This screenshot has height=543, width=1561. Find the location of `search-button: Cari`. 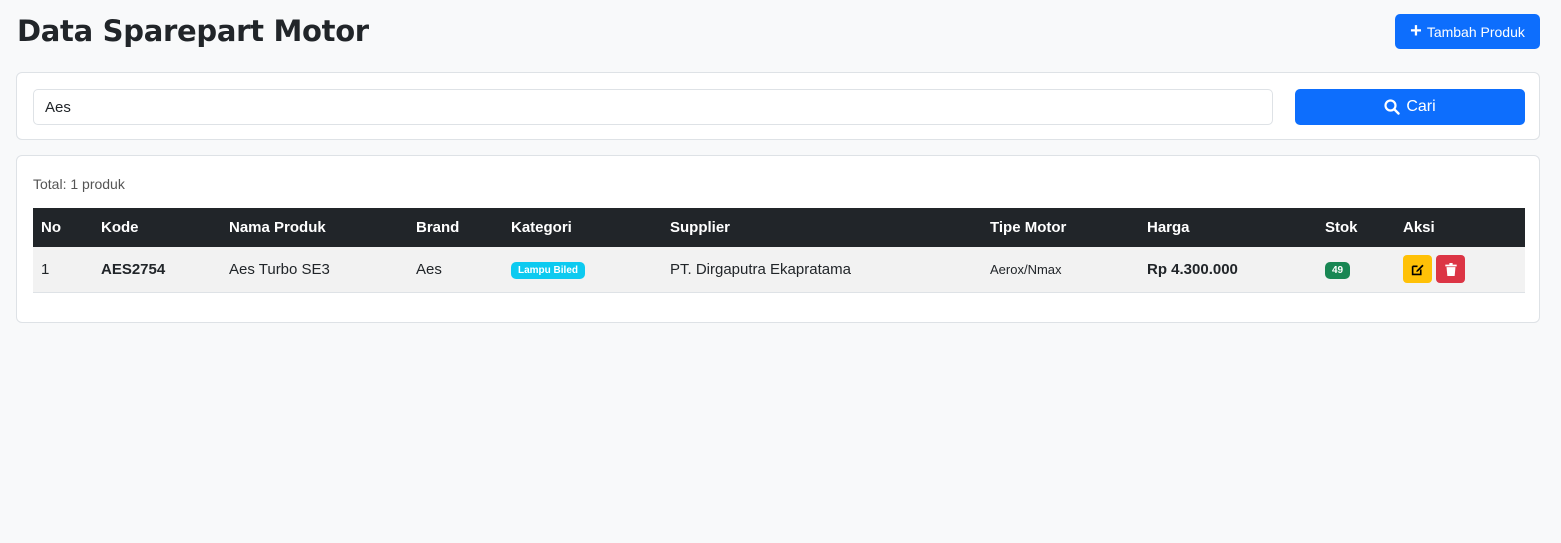

search-button: Cari is located at coordinates (1410, 107).